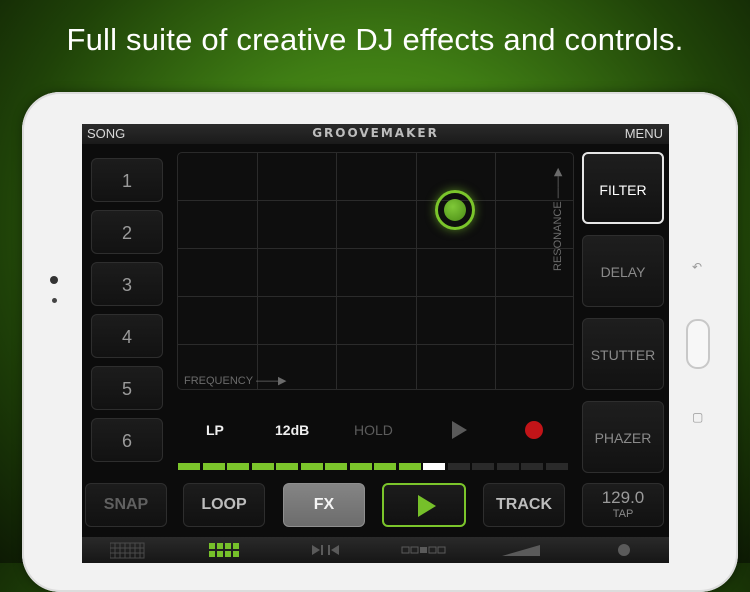  What do you see at coordinates (127, 232) in the screenshot?
I see `slot-2-button: 2` at bounding box center [127, 232].